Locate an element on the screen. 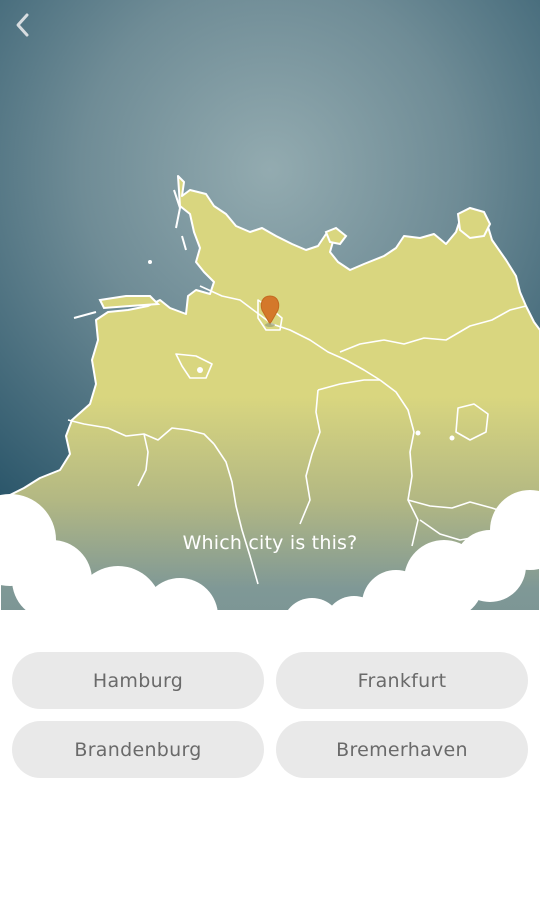  chevron-left-icon is located at coordinates (22, 25).